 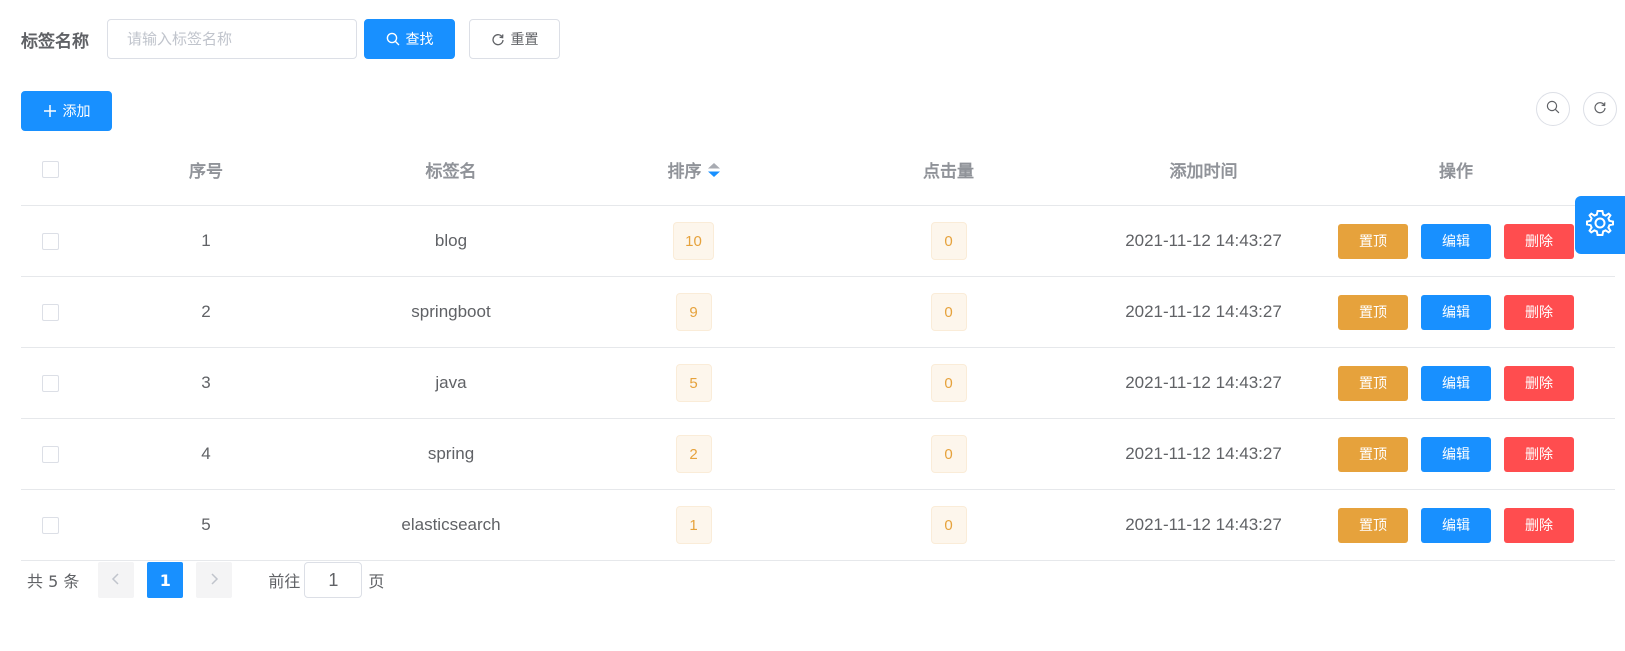 What do you see at coordinates (376, 581) in the screenshot?
I see `goto-suffix: 页` at bounding box center [376, 581].